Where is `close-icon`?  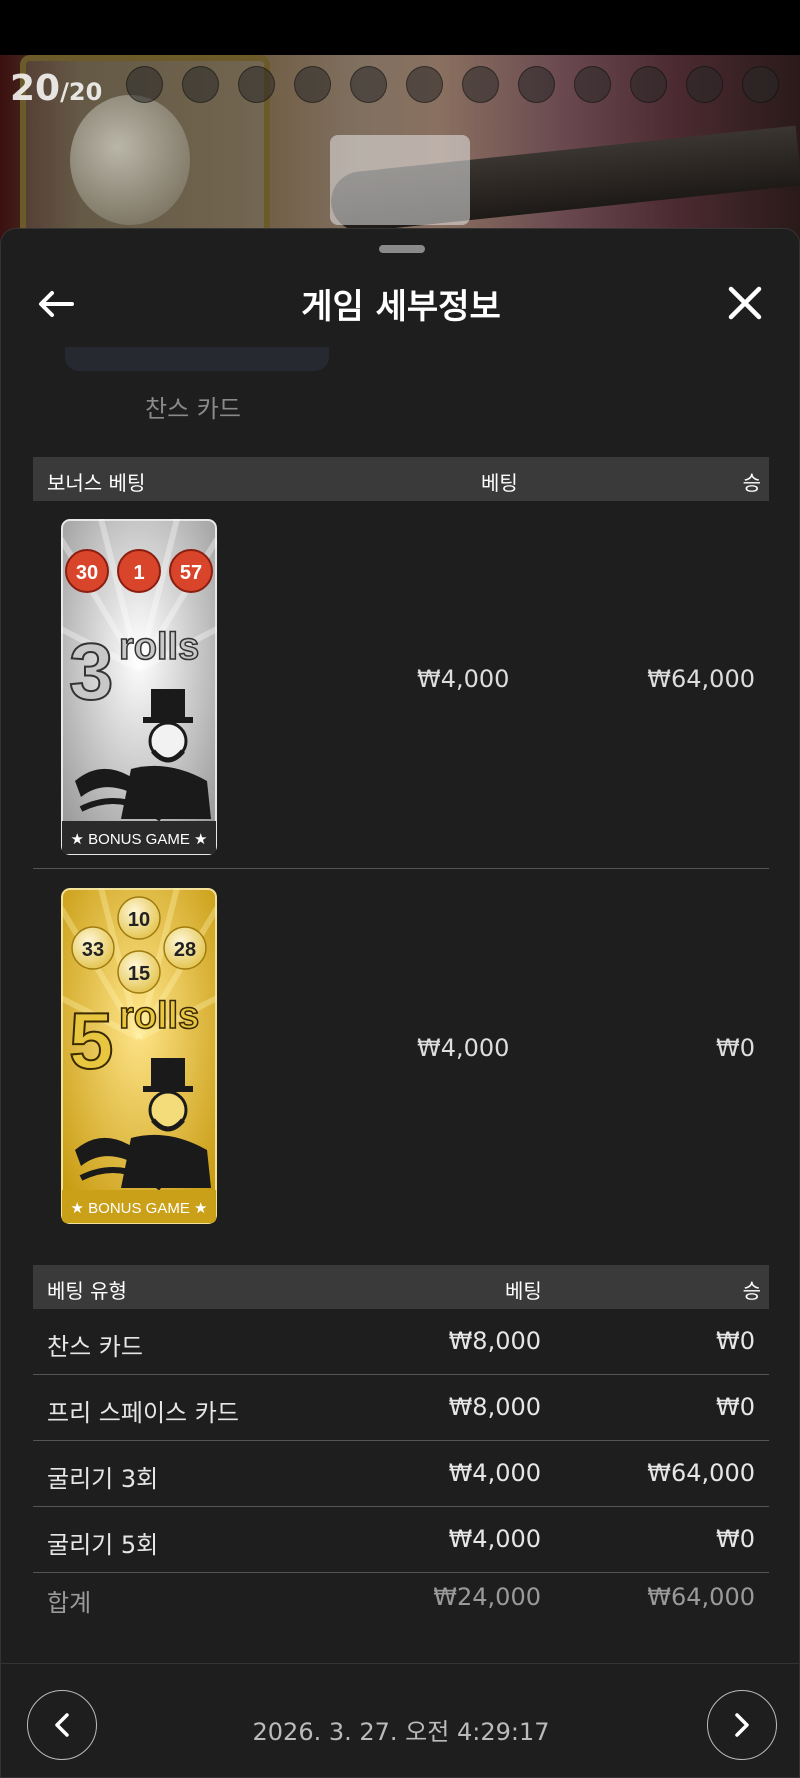
close-icon is located at coordinates (745, 303).